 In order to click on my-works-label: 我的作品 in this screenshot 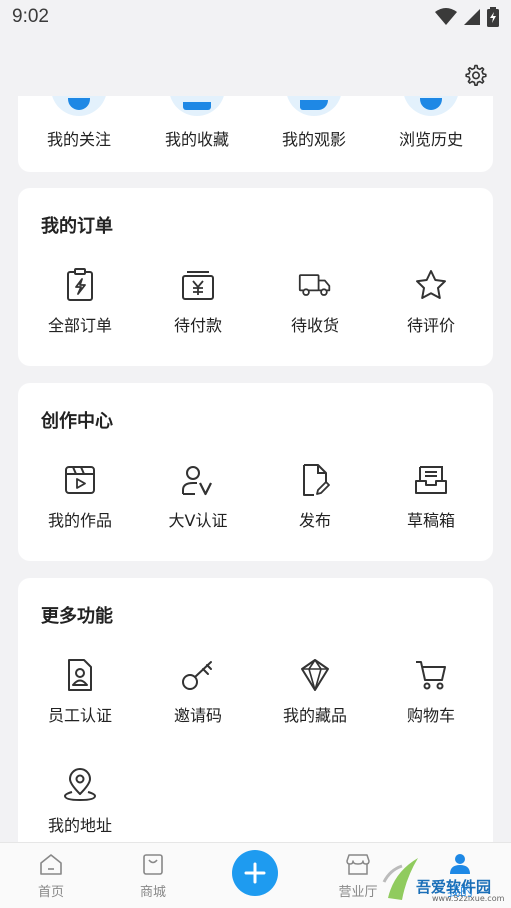, I will do `click(79, 520)`.